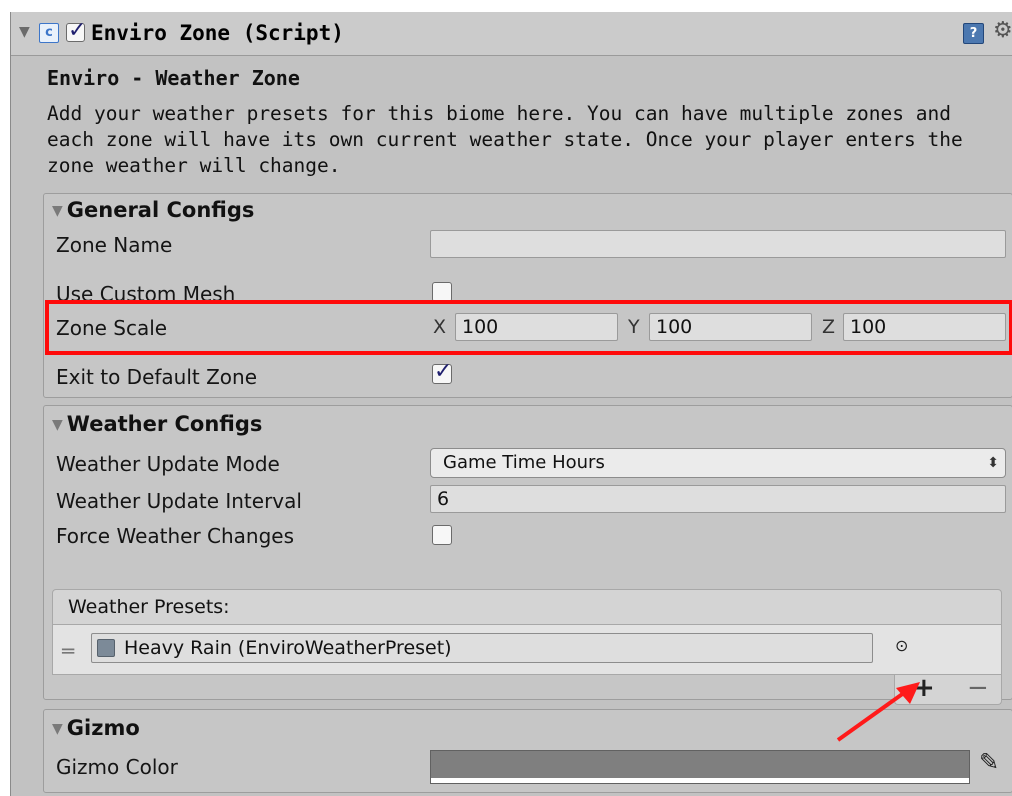 This screenshot has height=796, width=1012. Describe the element at coordinates (442, 292) in the screenshot. I see `use-custom-mesh-checkbox` at that location.